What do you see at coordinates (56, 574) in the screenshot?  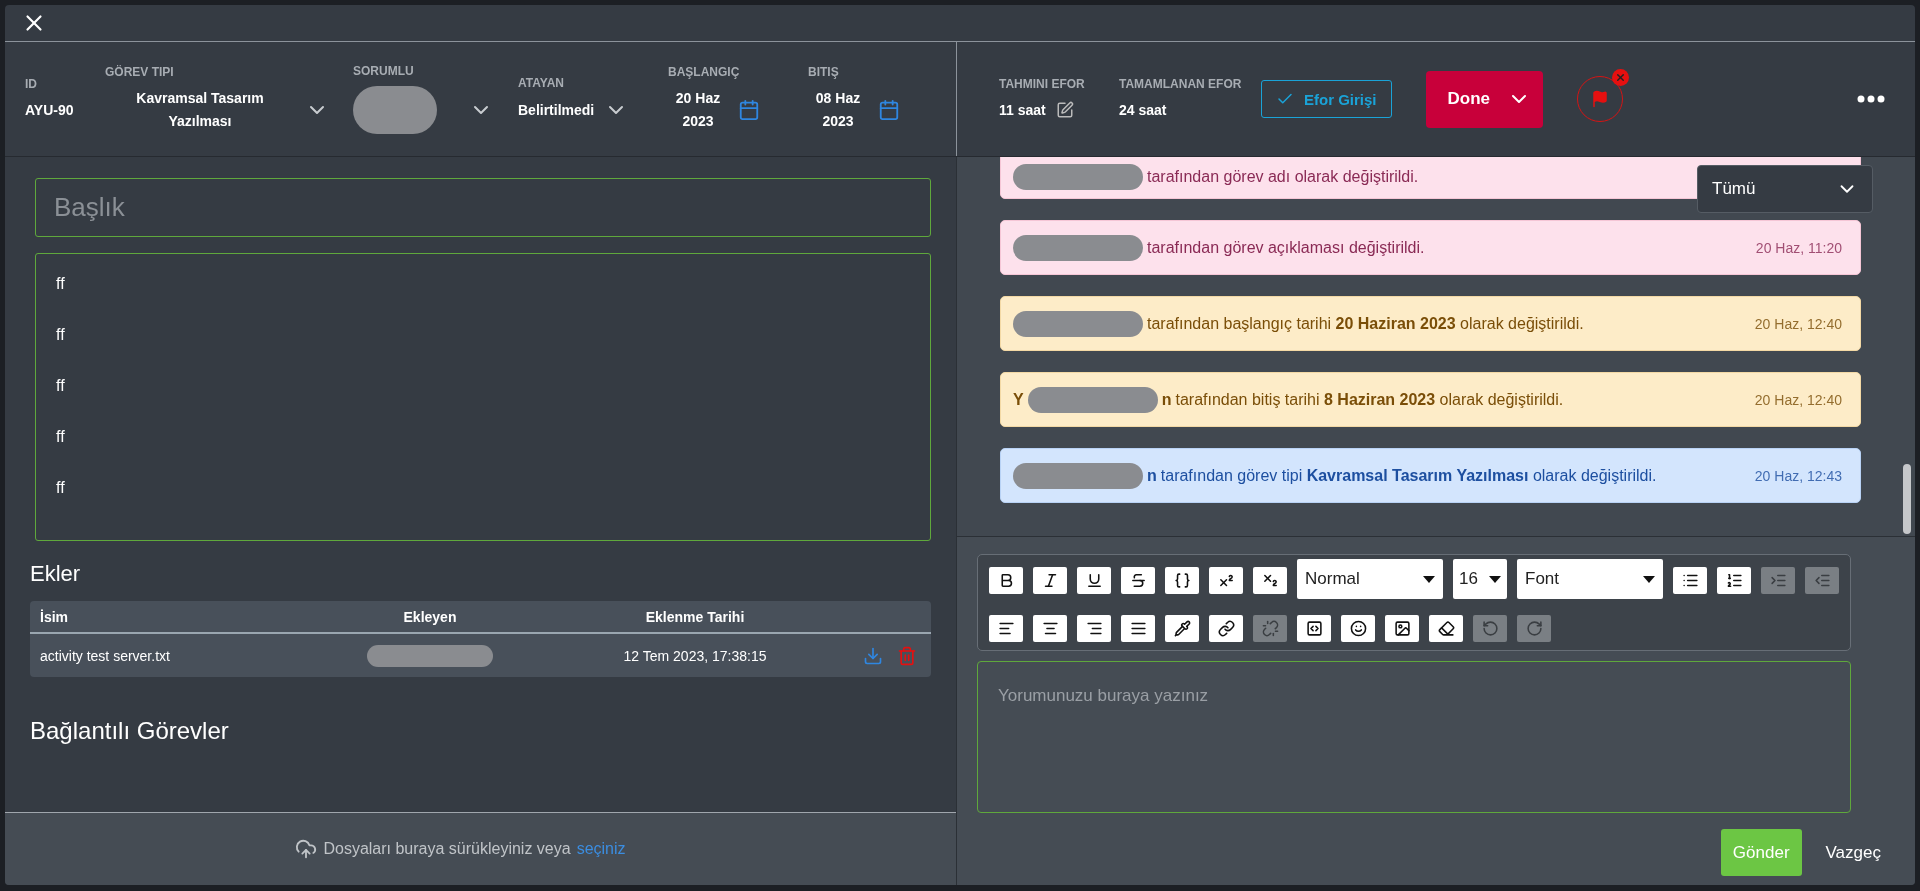 I see `section-heading: Ekler` at bounding box center [56, 574].